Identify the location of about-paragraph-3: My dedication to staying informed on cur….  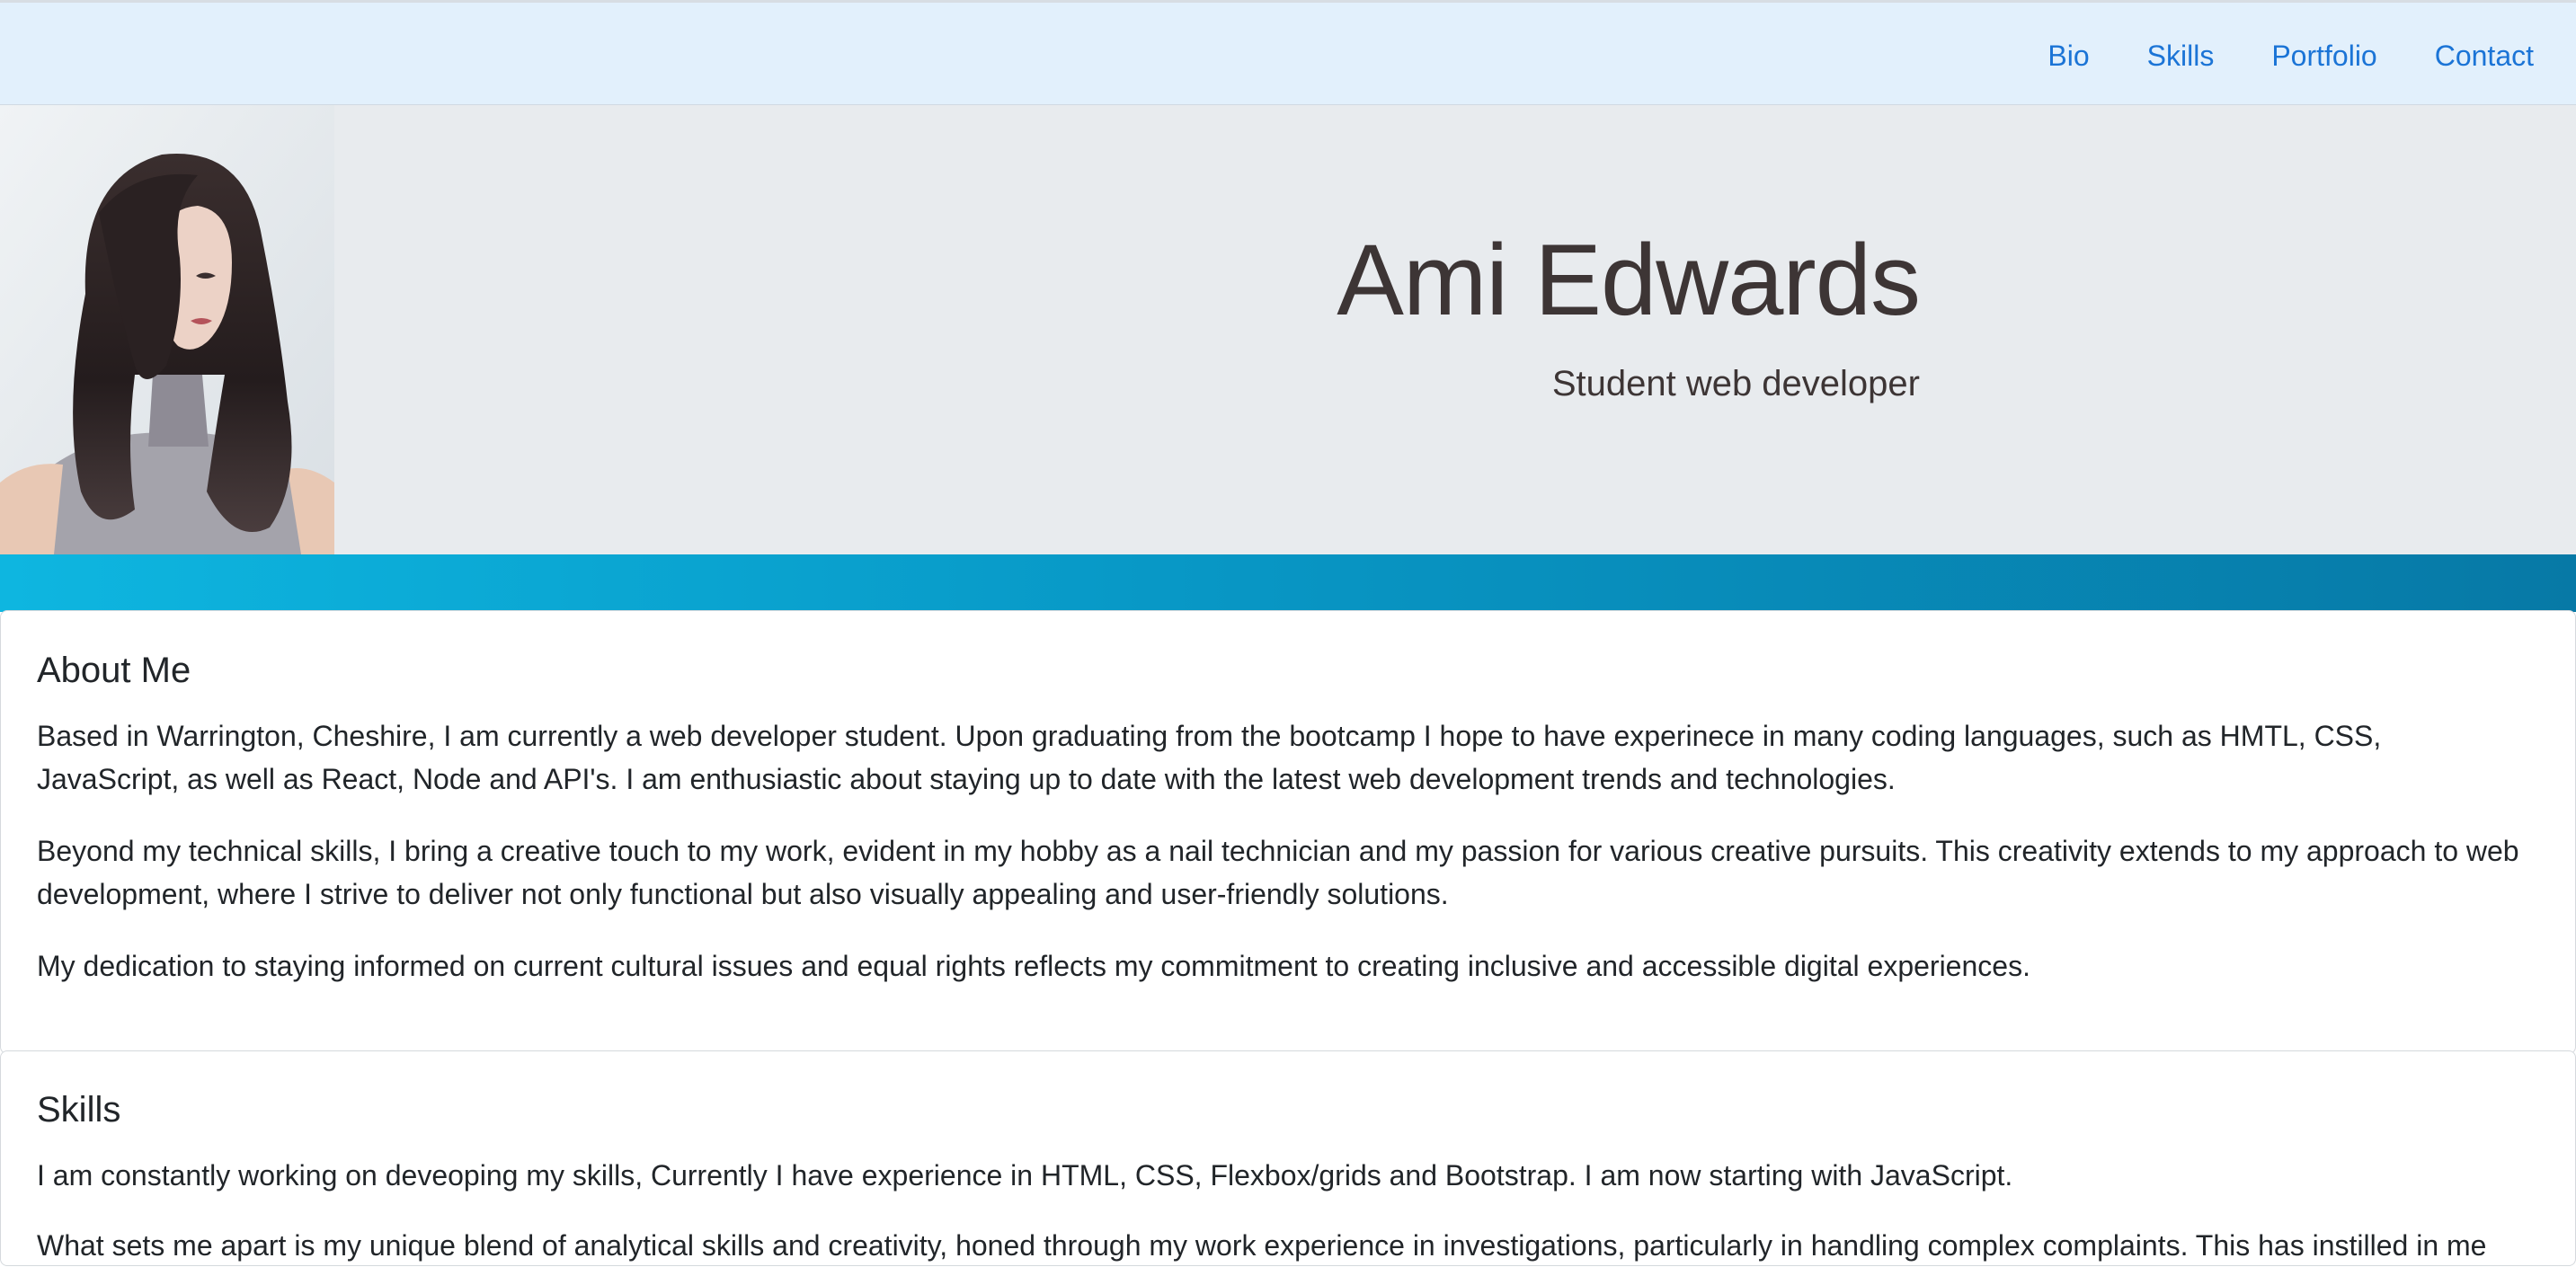
(1033, 966).